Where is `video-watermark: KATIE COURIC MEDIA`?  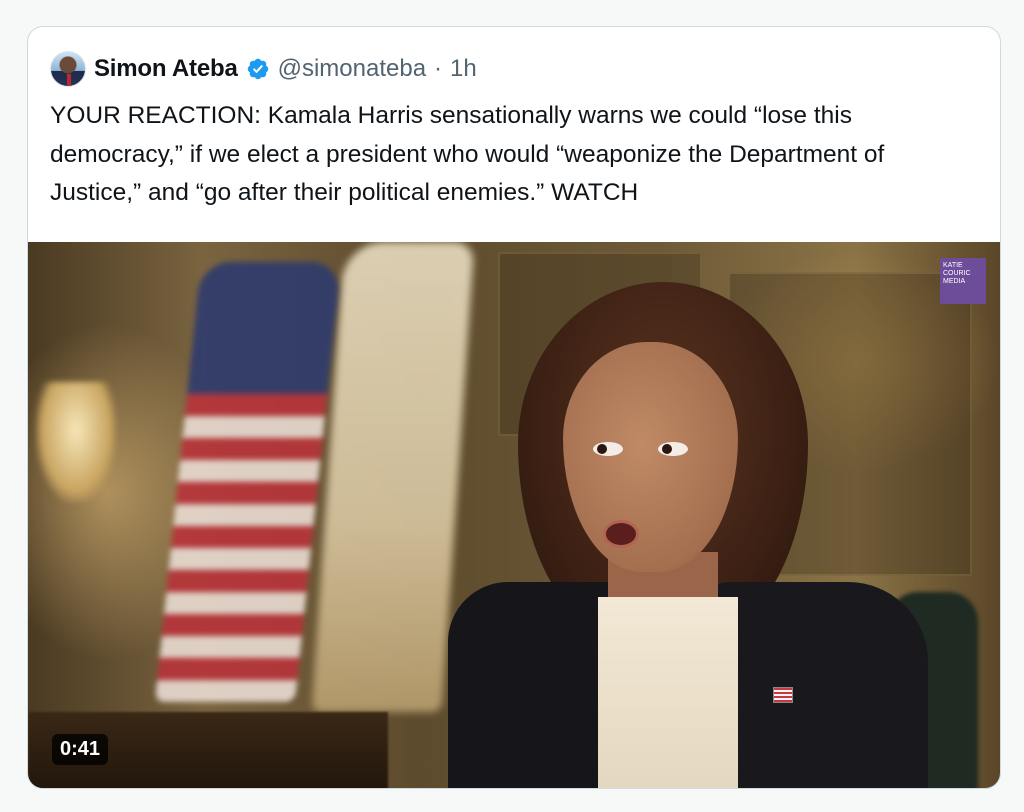 video-watermark: KATIE COURIC MEDIA is located at coordinates (963, 281).